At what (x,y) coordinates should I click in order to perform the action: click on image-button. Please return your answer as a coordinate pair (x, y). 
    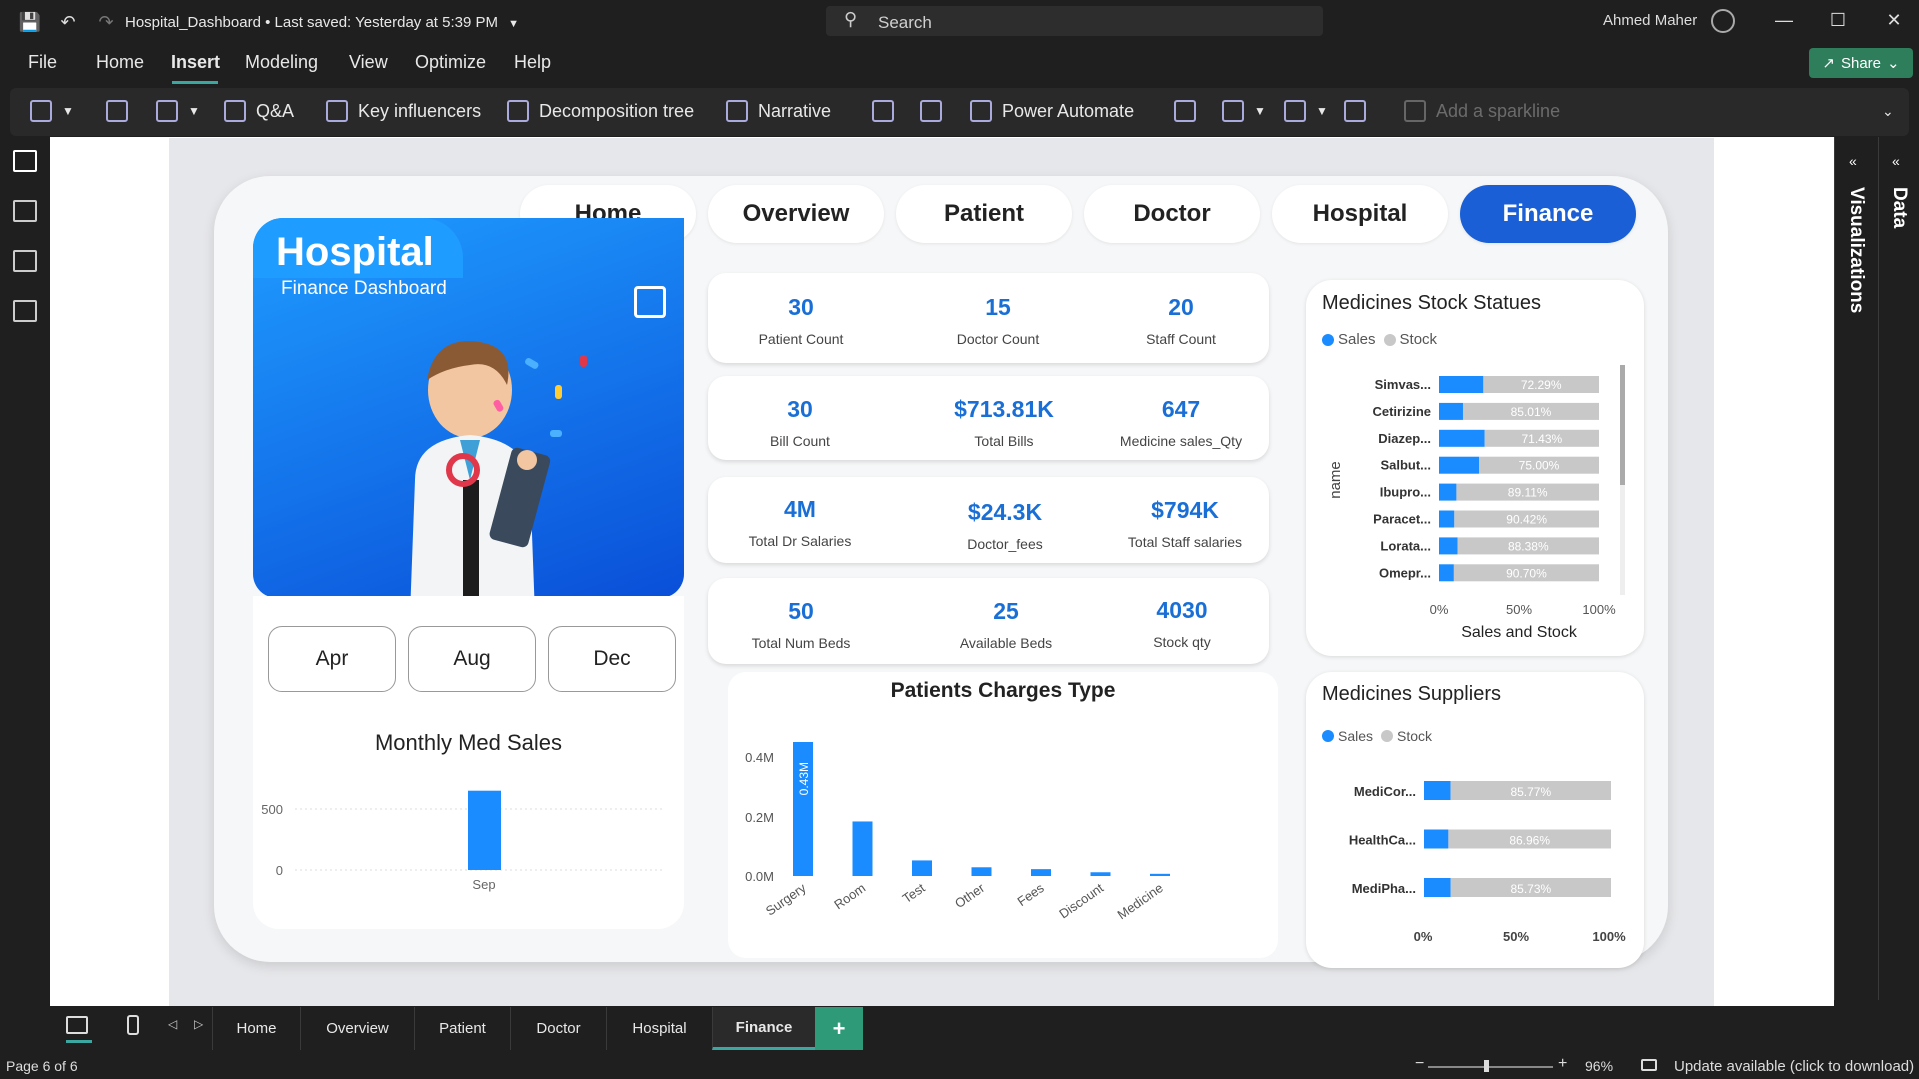
    Looking at the image, I should click on (1355, 111).